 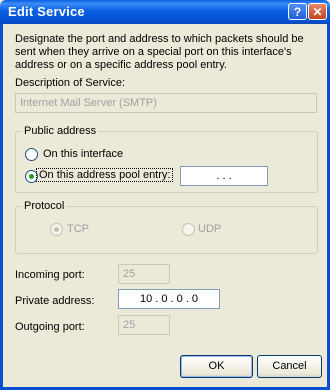 I want to click on window-title: Edit Service, so click(x=46, y=11).